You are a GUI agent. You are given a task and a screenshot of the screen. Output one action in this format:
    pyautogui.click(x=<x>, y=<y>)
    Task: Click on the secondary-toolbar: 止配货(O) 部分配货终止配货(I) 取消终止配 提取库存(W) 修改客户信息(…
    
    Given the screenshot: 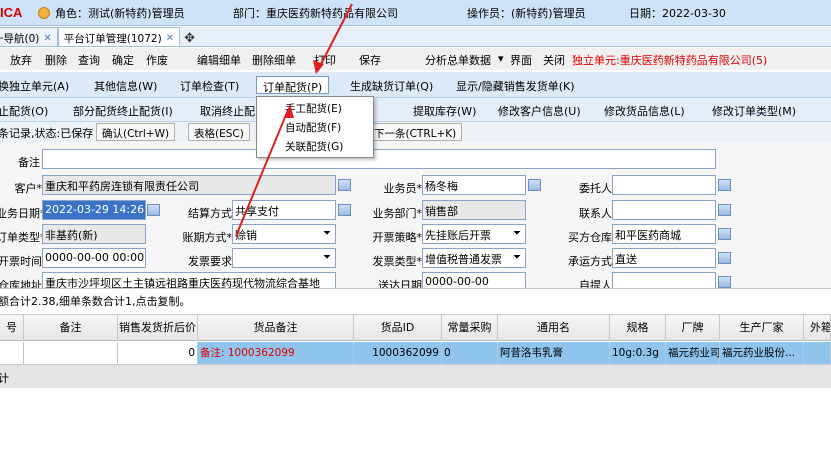 What is the action you would take?
    pyautogui.click(x=415, y=110)
    